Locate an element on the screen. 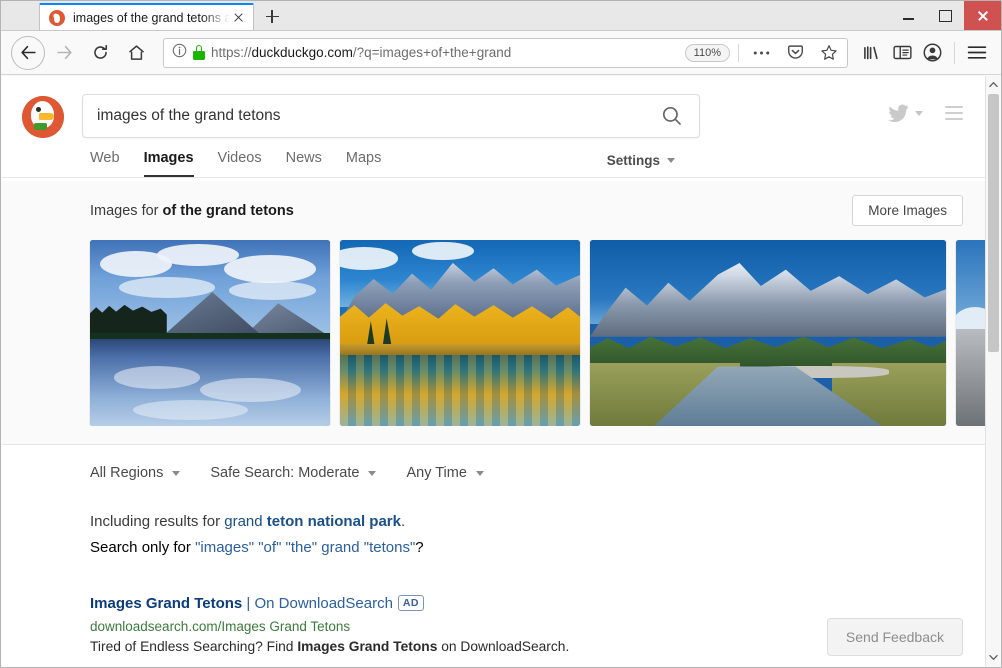  settings-dropdown: Settings is located at coordinates (641, 160).